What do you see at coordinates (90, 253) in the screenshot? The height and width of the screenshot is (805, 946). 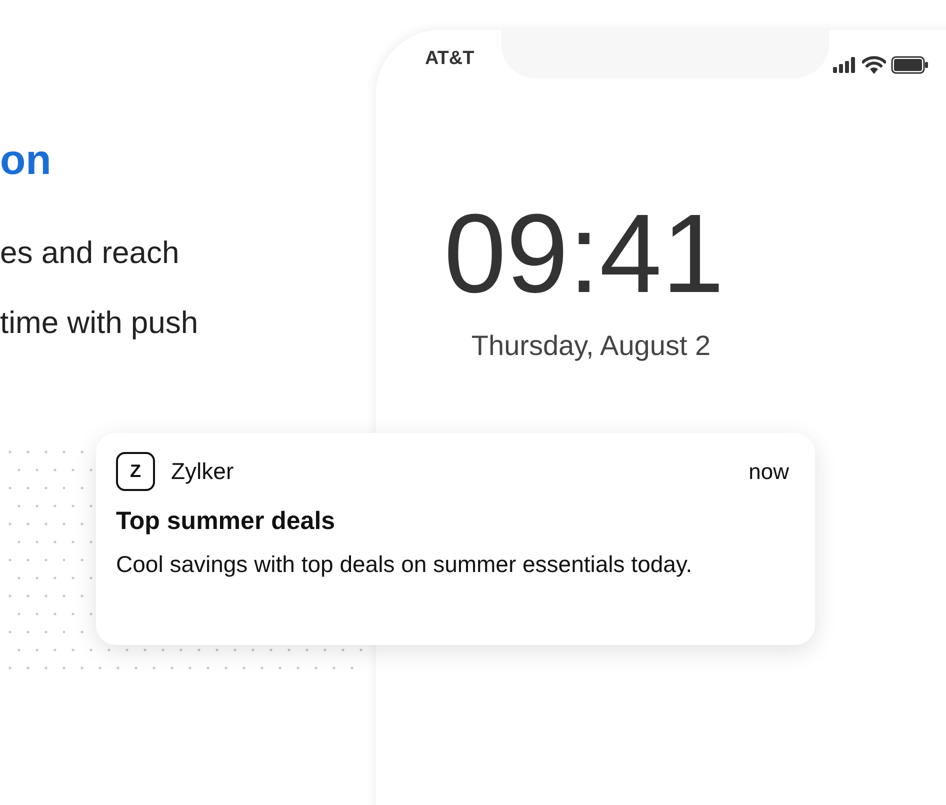 I see `description-text: es and reach` at bounding box center [90, 253].